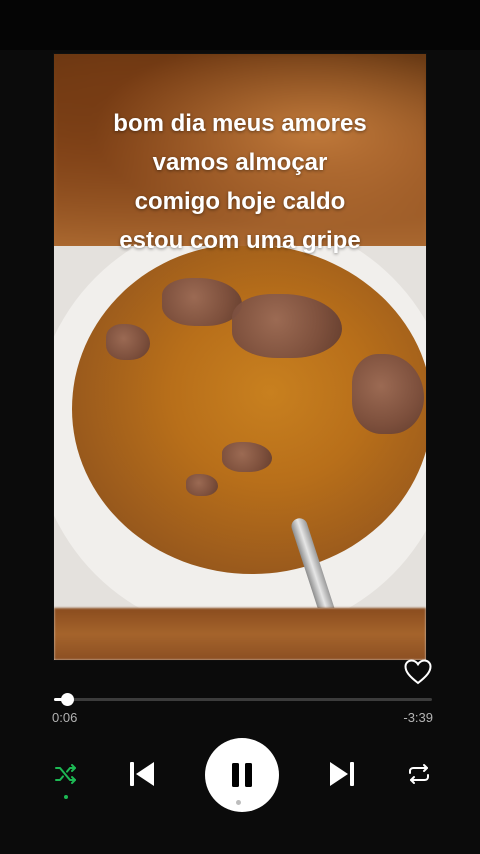  I want to click on repeat-icon, so click(419, 774).